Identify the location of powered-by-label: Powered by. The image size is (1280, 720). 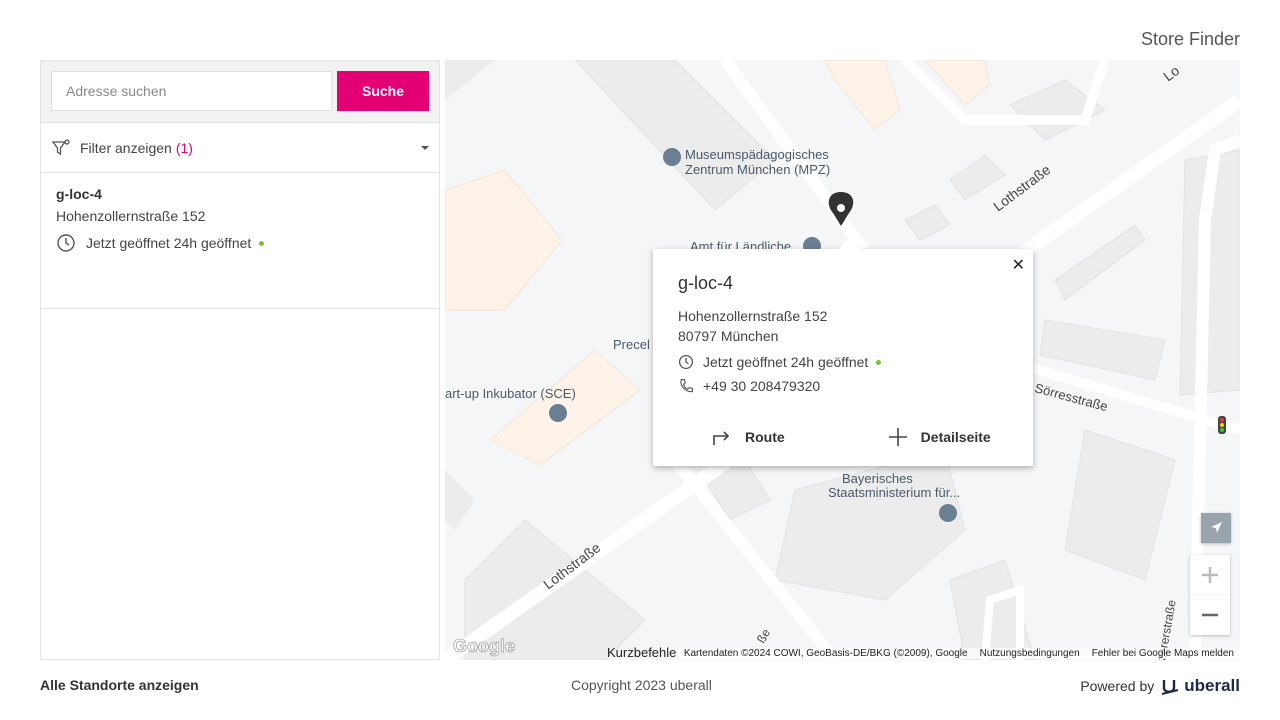
(1117, 686).